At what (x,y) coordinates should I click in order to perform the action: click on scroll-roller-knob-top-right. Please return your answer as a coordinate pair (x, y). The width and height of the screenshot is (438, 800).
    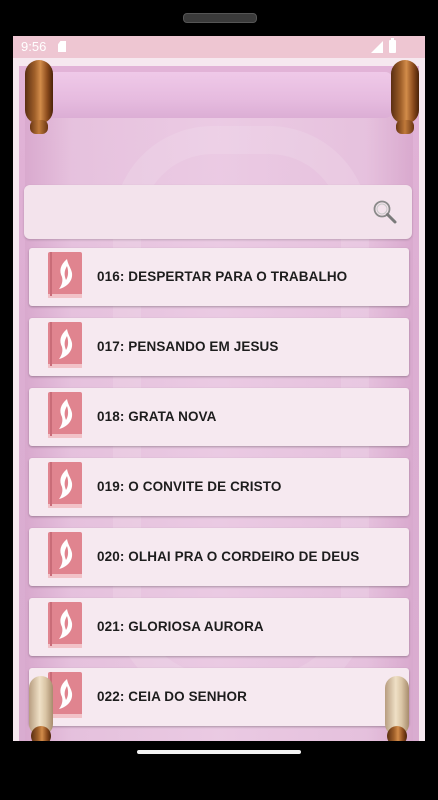
    Looking at the image, I should click on (405, 127).